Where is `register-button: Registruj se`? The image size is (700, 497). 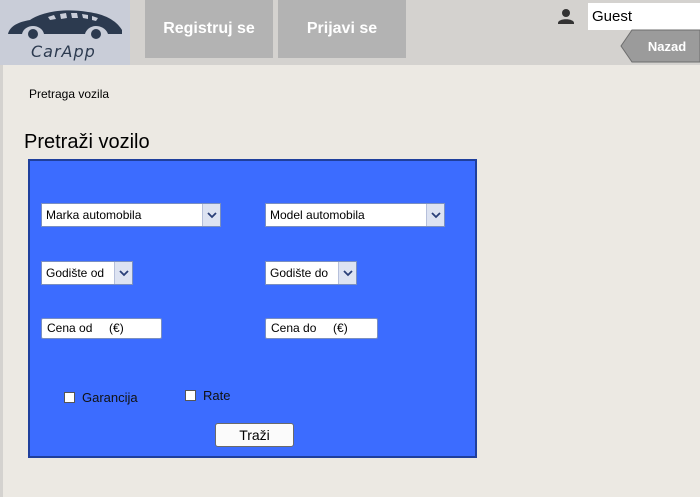
register-button: Registruj se is located at coordinates (209, 29).